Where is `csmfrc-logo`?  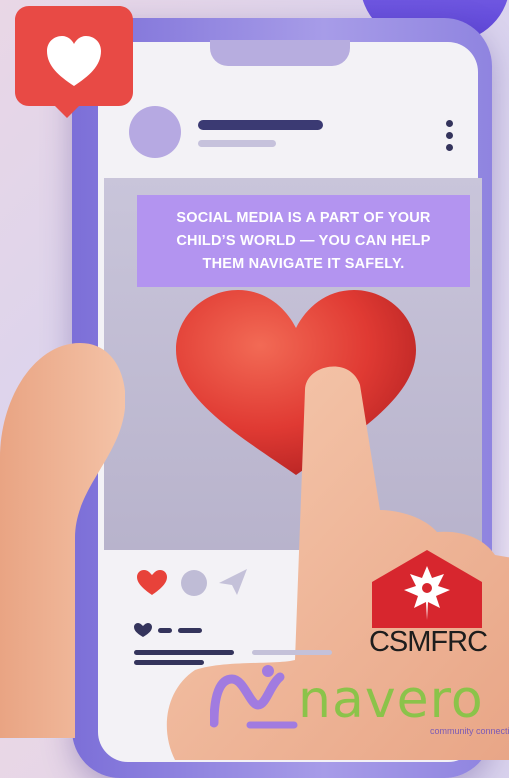
csmfrc-logo is located at coordinates (427, 589).